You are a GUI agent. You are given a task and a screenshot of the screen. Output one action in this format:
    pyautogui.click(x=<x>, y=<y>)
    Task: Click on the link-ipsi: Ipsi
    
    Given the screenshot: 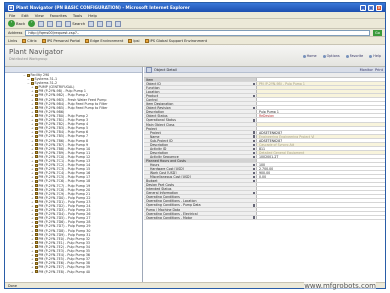 What is the action you would take?
    pyautogui.click(x=134, y=40)
    